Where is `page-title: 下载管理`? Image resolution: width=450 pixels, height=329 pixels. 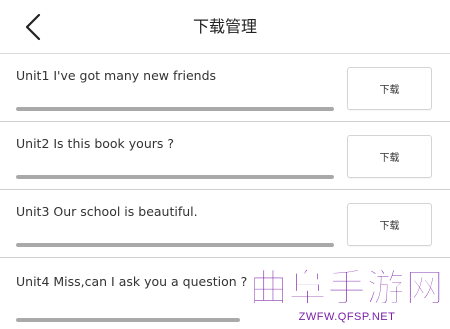
page-title: 下载管理 is located at coordinates (224, 26).